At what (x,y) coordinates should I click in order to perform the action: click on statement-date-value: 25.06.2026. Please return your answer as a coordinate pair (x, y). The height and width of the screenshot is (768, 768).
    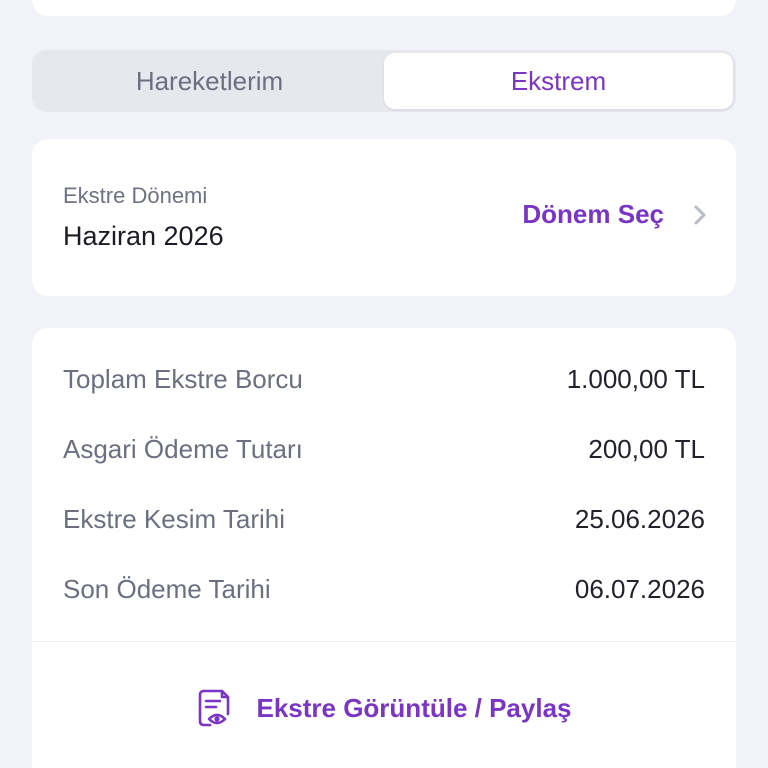
    Looking at the image, I should click on (639, 518).